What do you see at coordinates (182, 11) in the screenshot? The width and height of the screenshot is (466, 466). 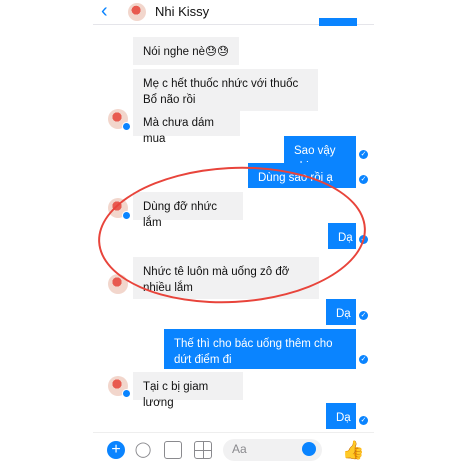 I see `contact-name: Nhi Kissy` at bounding box center [182, 11].